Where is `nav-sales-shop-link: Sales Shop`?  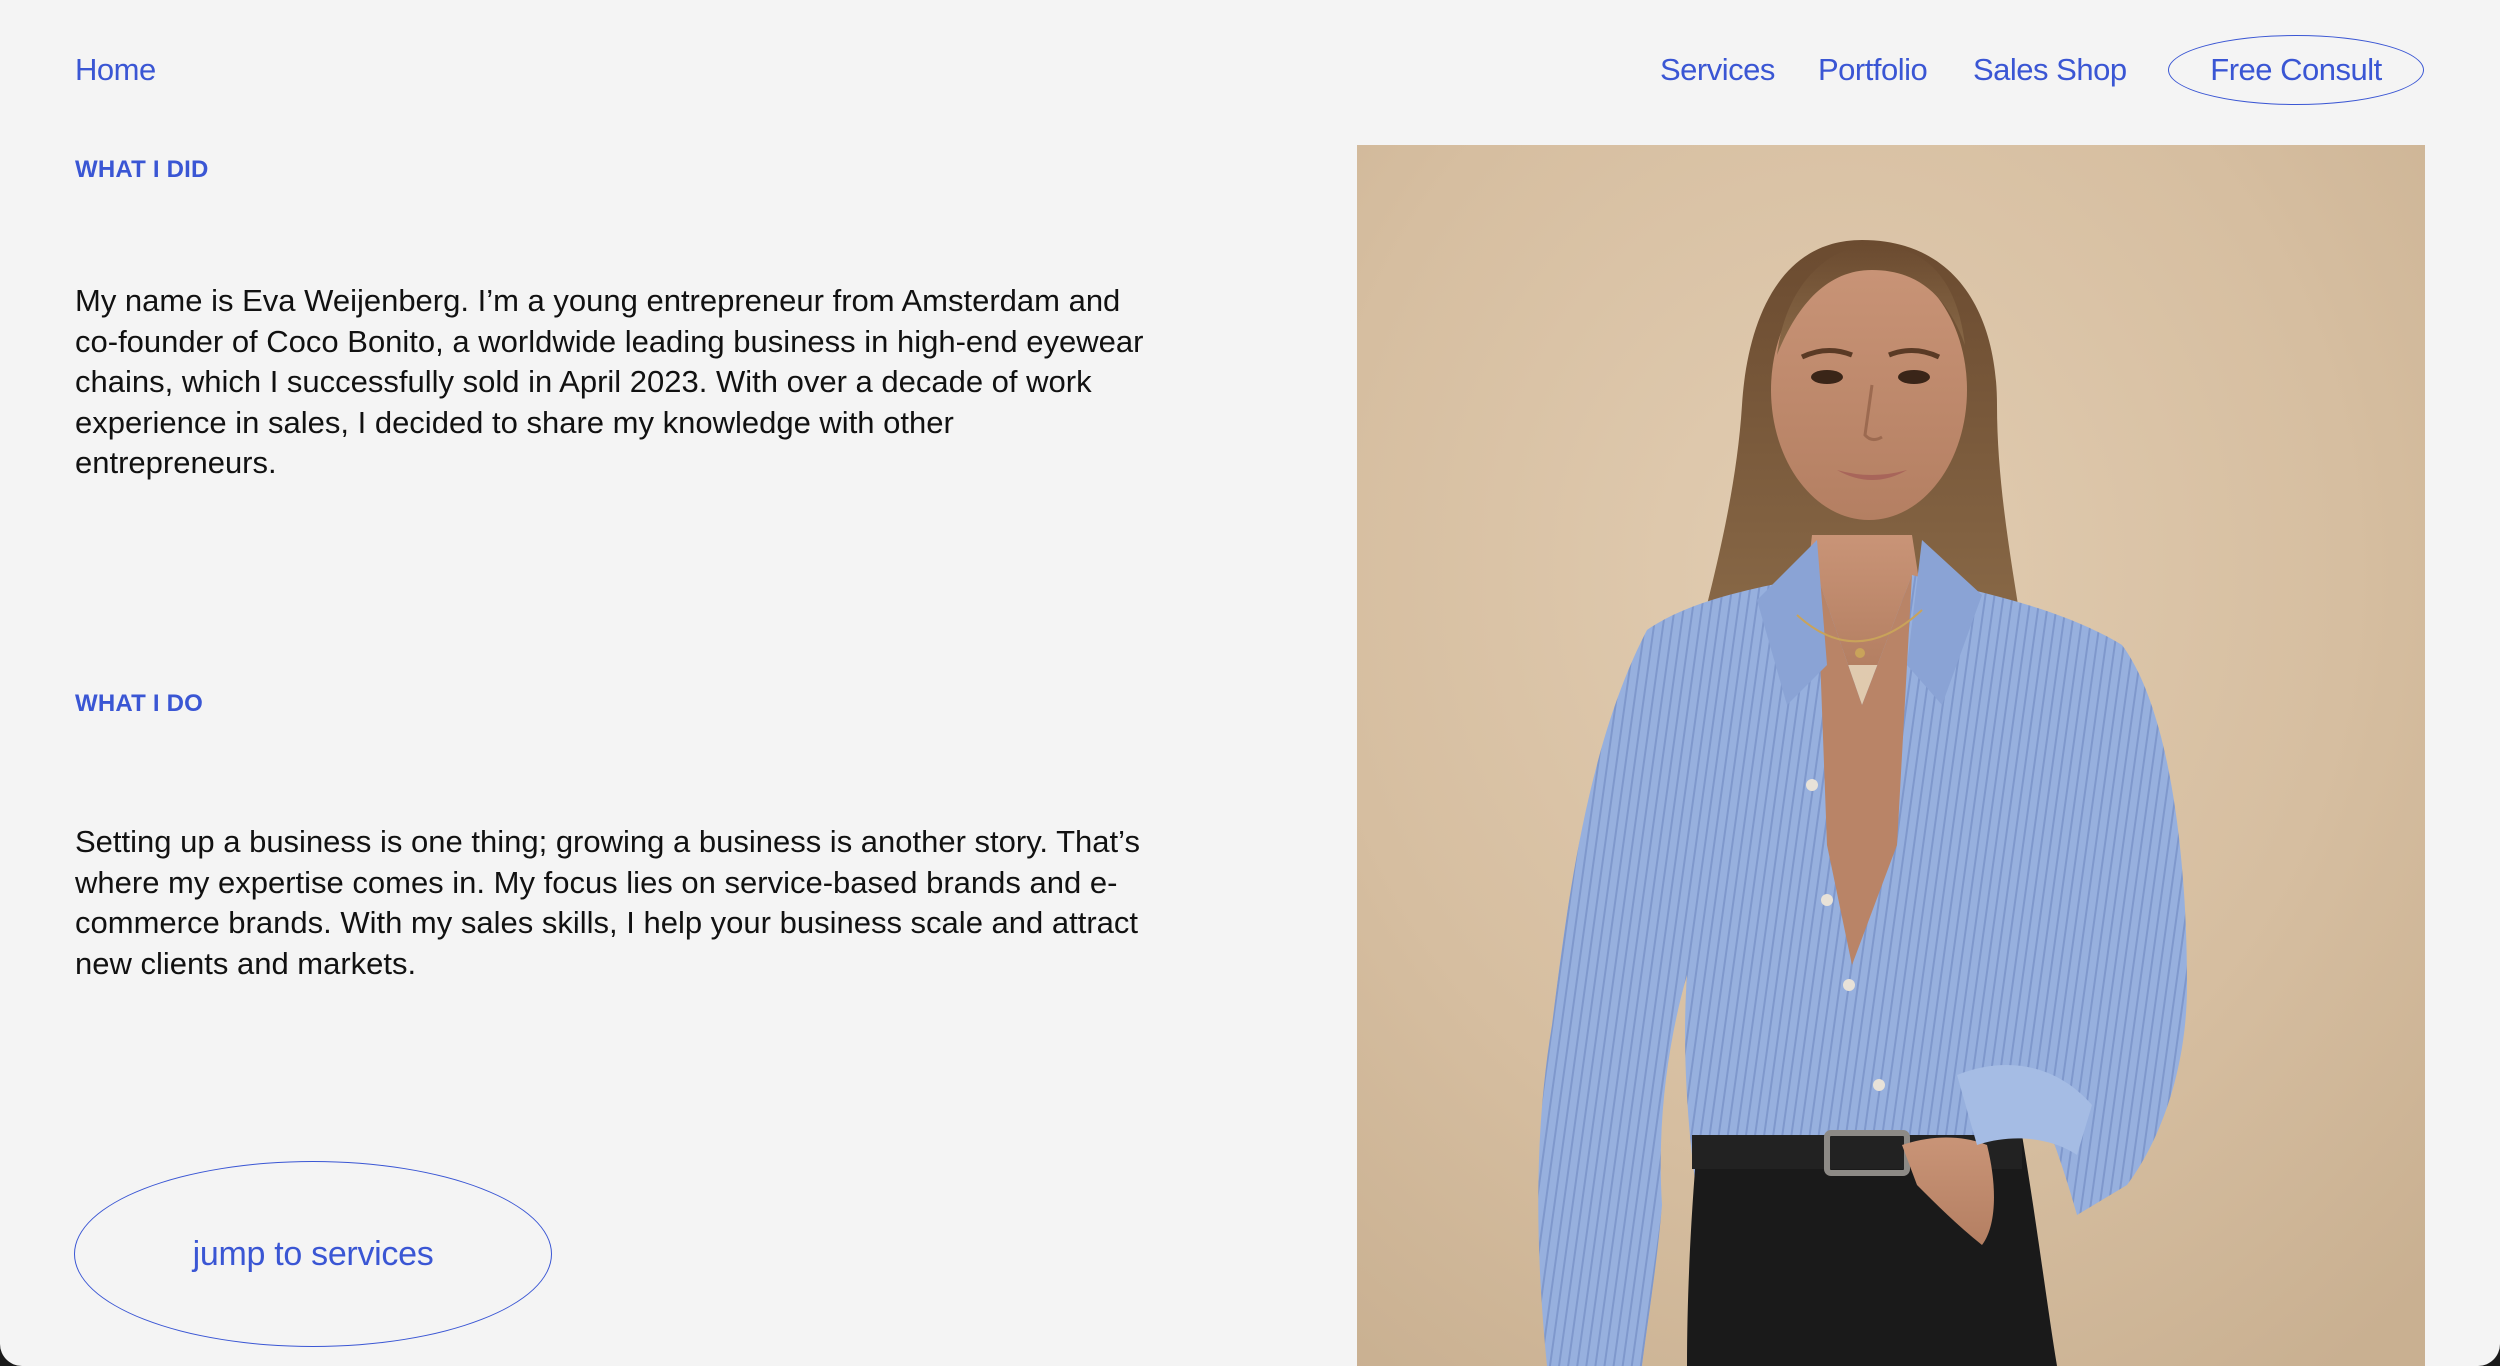
nav-sales-shop-link: Sales Shop is located at coordinates (2050, 70).